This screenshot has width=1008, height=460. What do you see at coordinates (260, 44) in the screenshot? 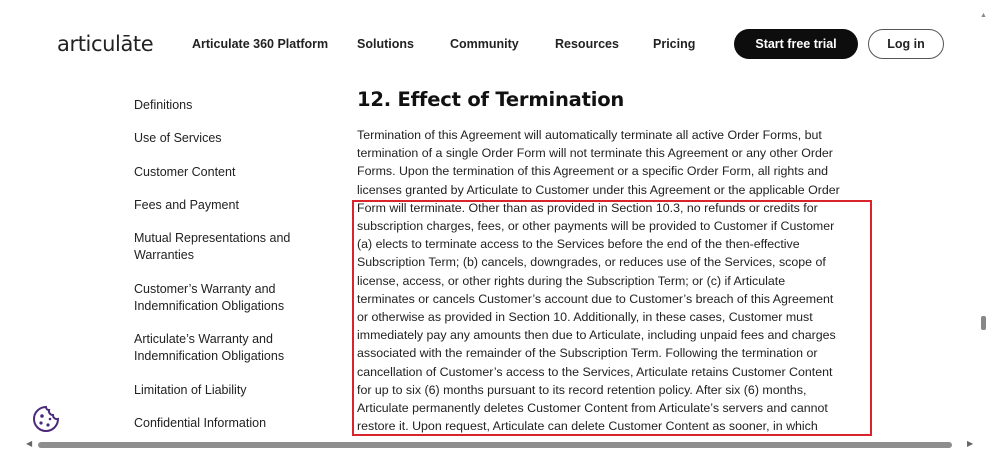
I see `nav-articulate-360-platform: Articulate 360 Platform` at bounding box center [260, 44].